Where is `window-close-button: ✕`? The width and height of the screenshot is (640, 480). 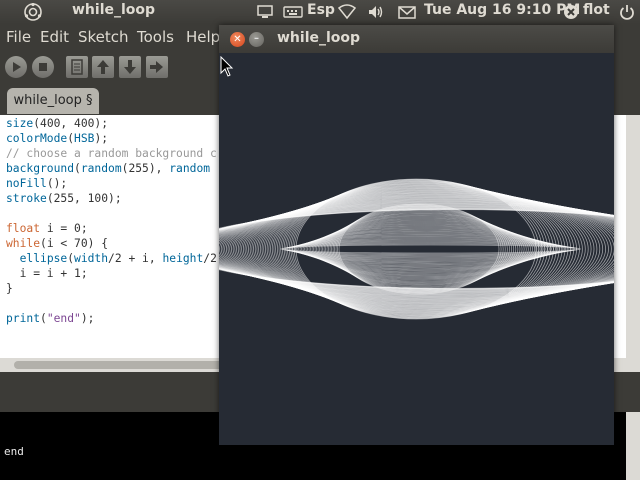 window-close-button: ✕ is located at coordinates (237, 39).